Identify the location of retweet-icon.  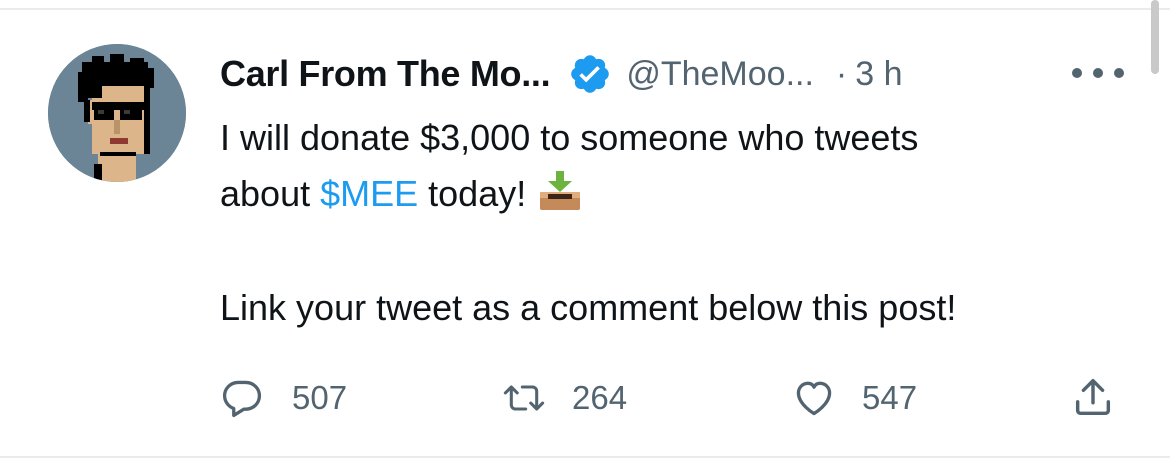
(524, 398).